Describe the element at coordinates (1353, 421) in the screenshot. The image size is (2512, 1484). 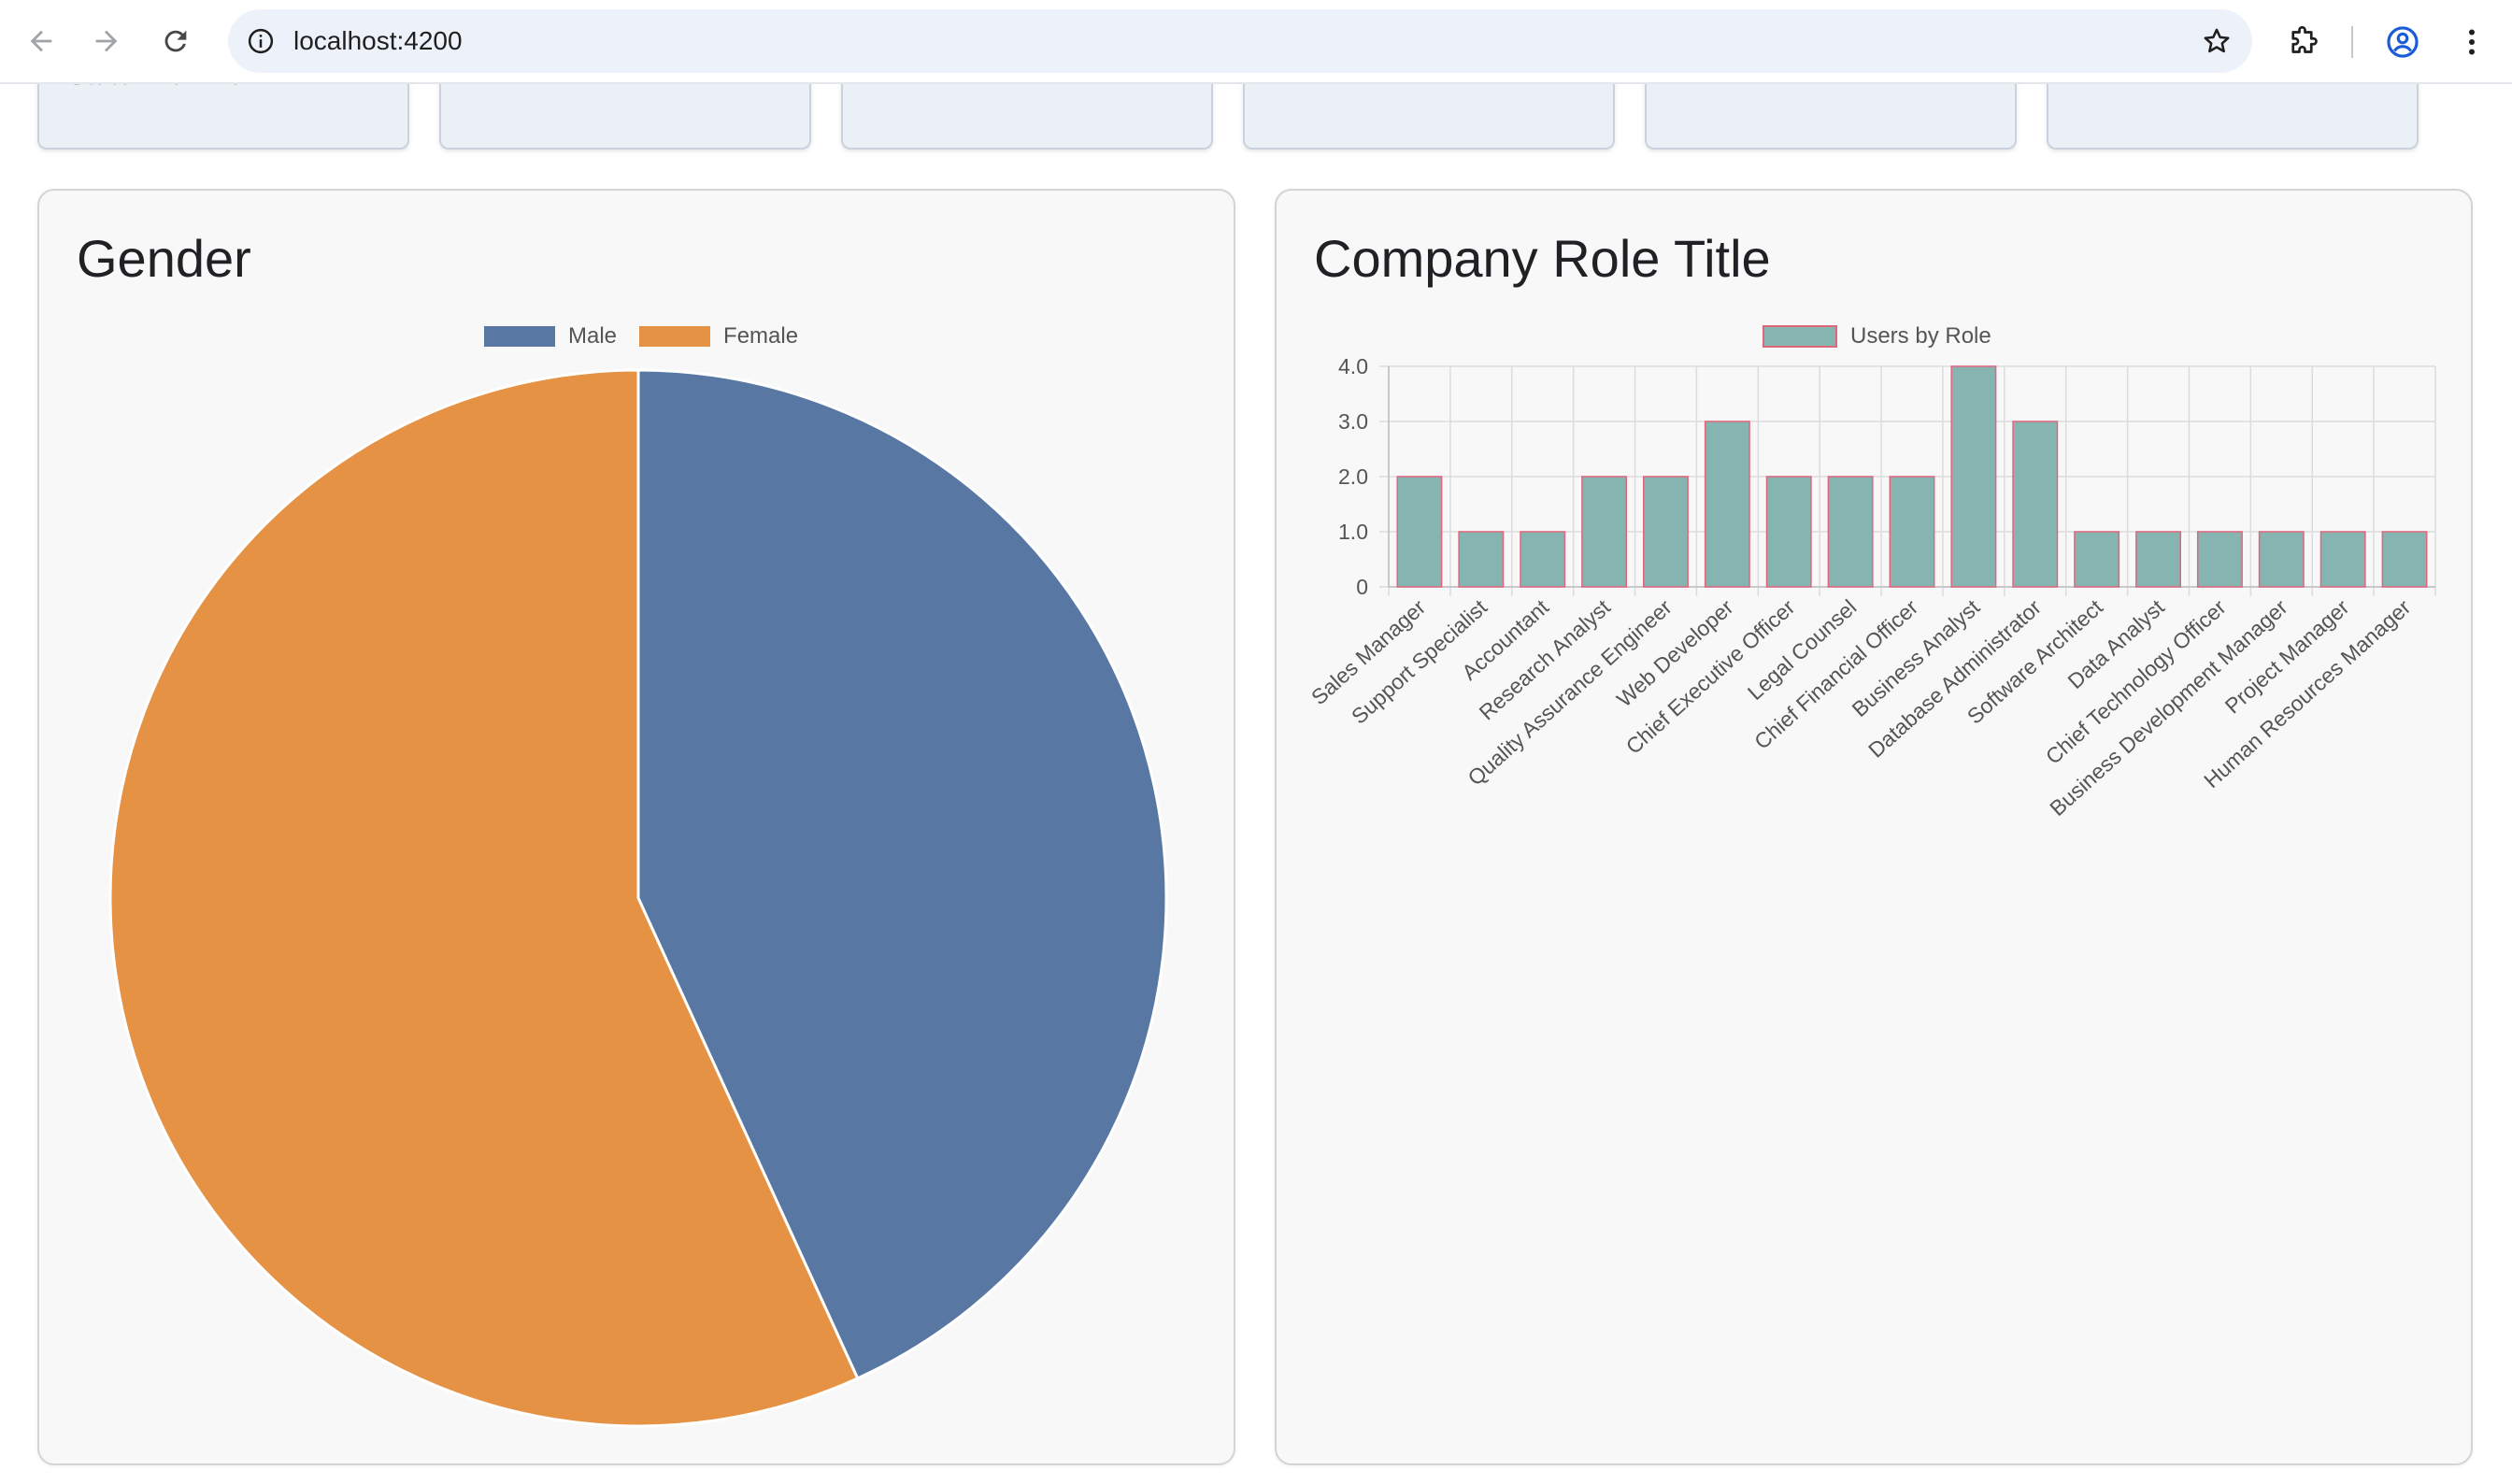
I see `y-tick-label: 3.0` at that location.